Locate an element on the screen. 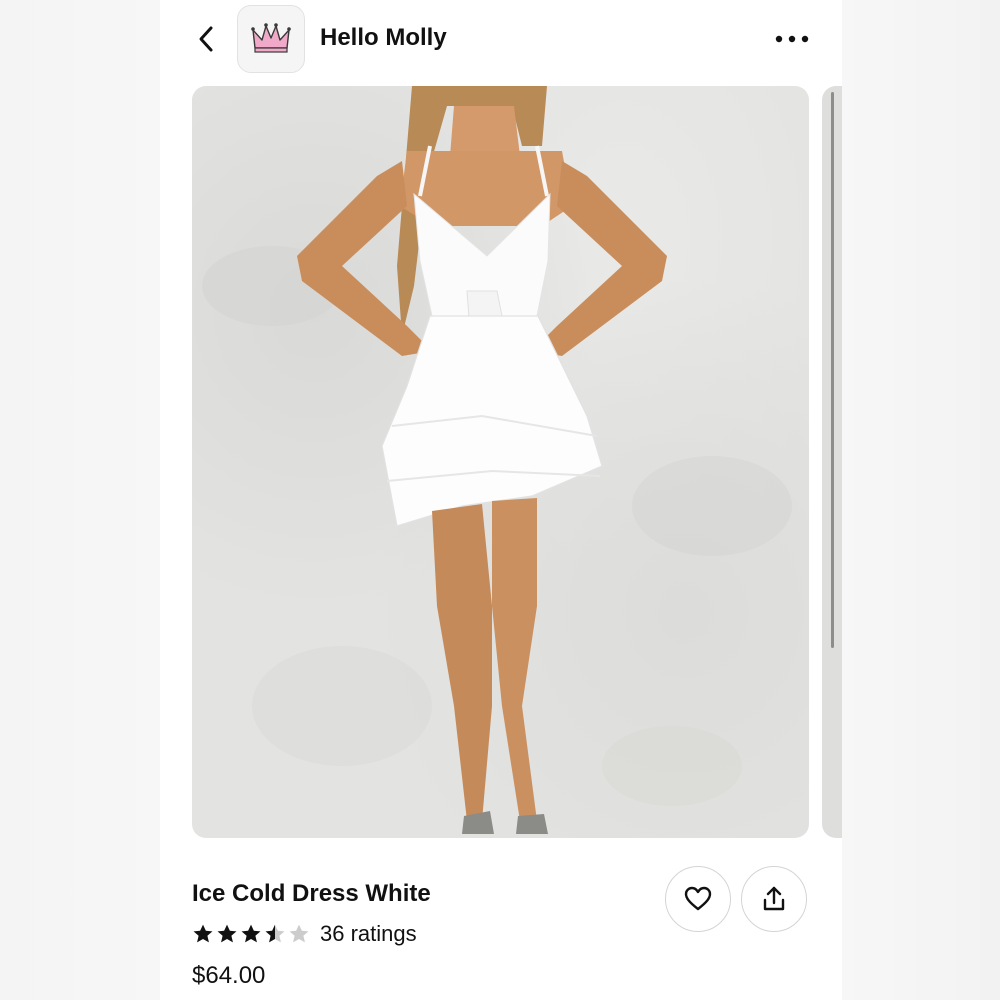 Image resolution: width=1000 pixels, height=1000 pixels. crown-icon is located at coordinates (271, 38).